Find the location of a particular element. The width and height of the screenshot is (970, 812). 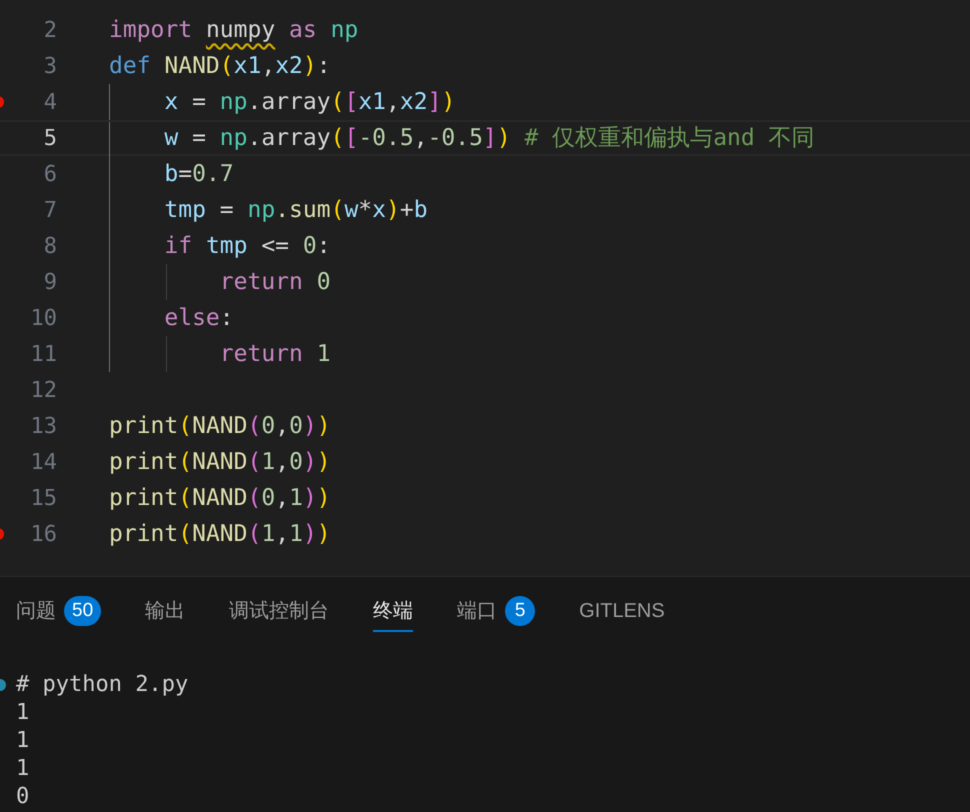

panel-tab: 终端 is located at coordinates (393, 612).